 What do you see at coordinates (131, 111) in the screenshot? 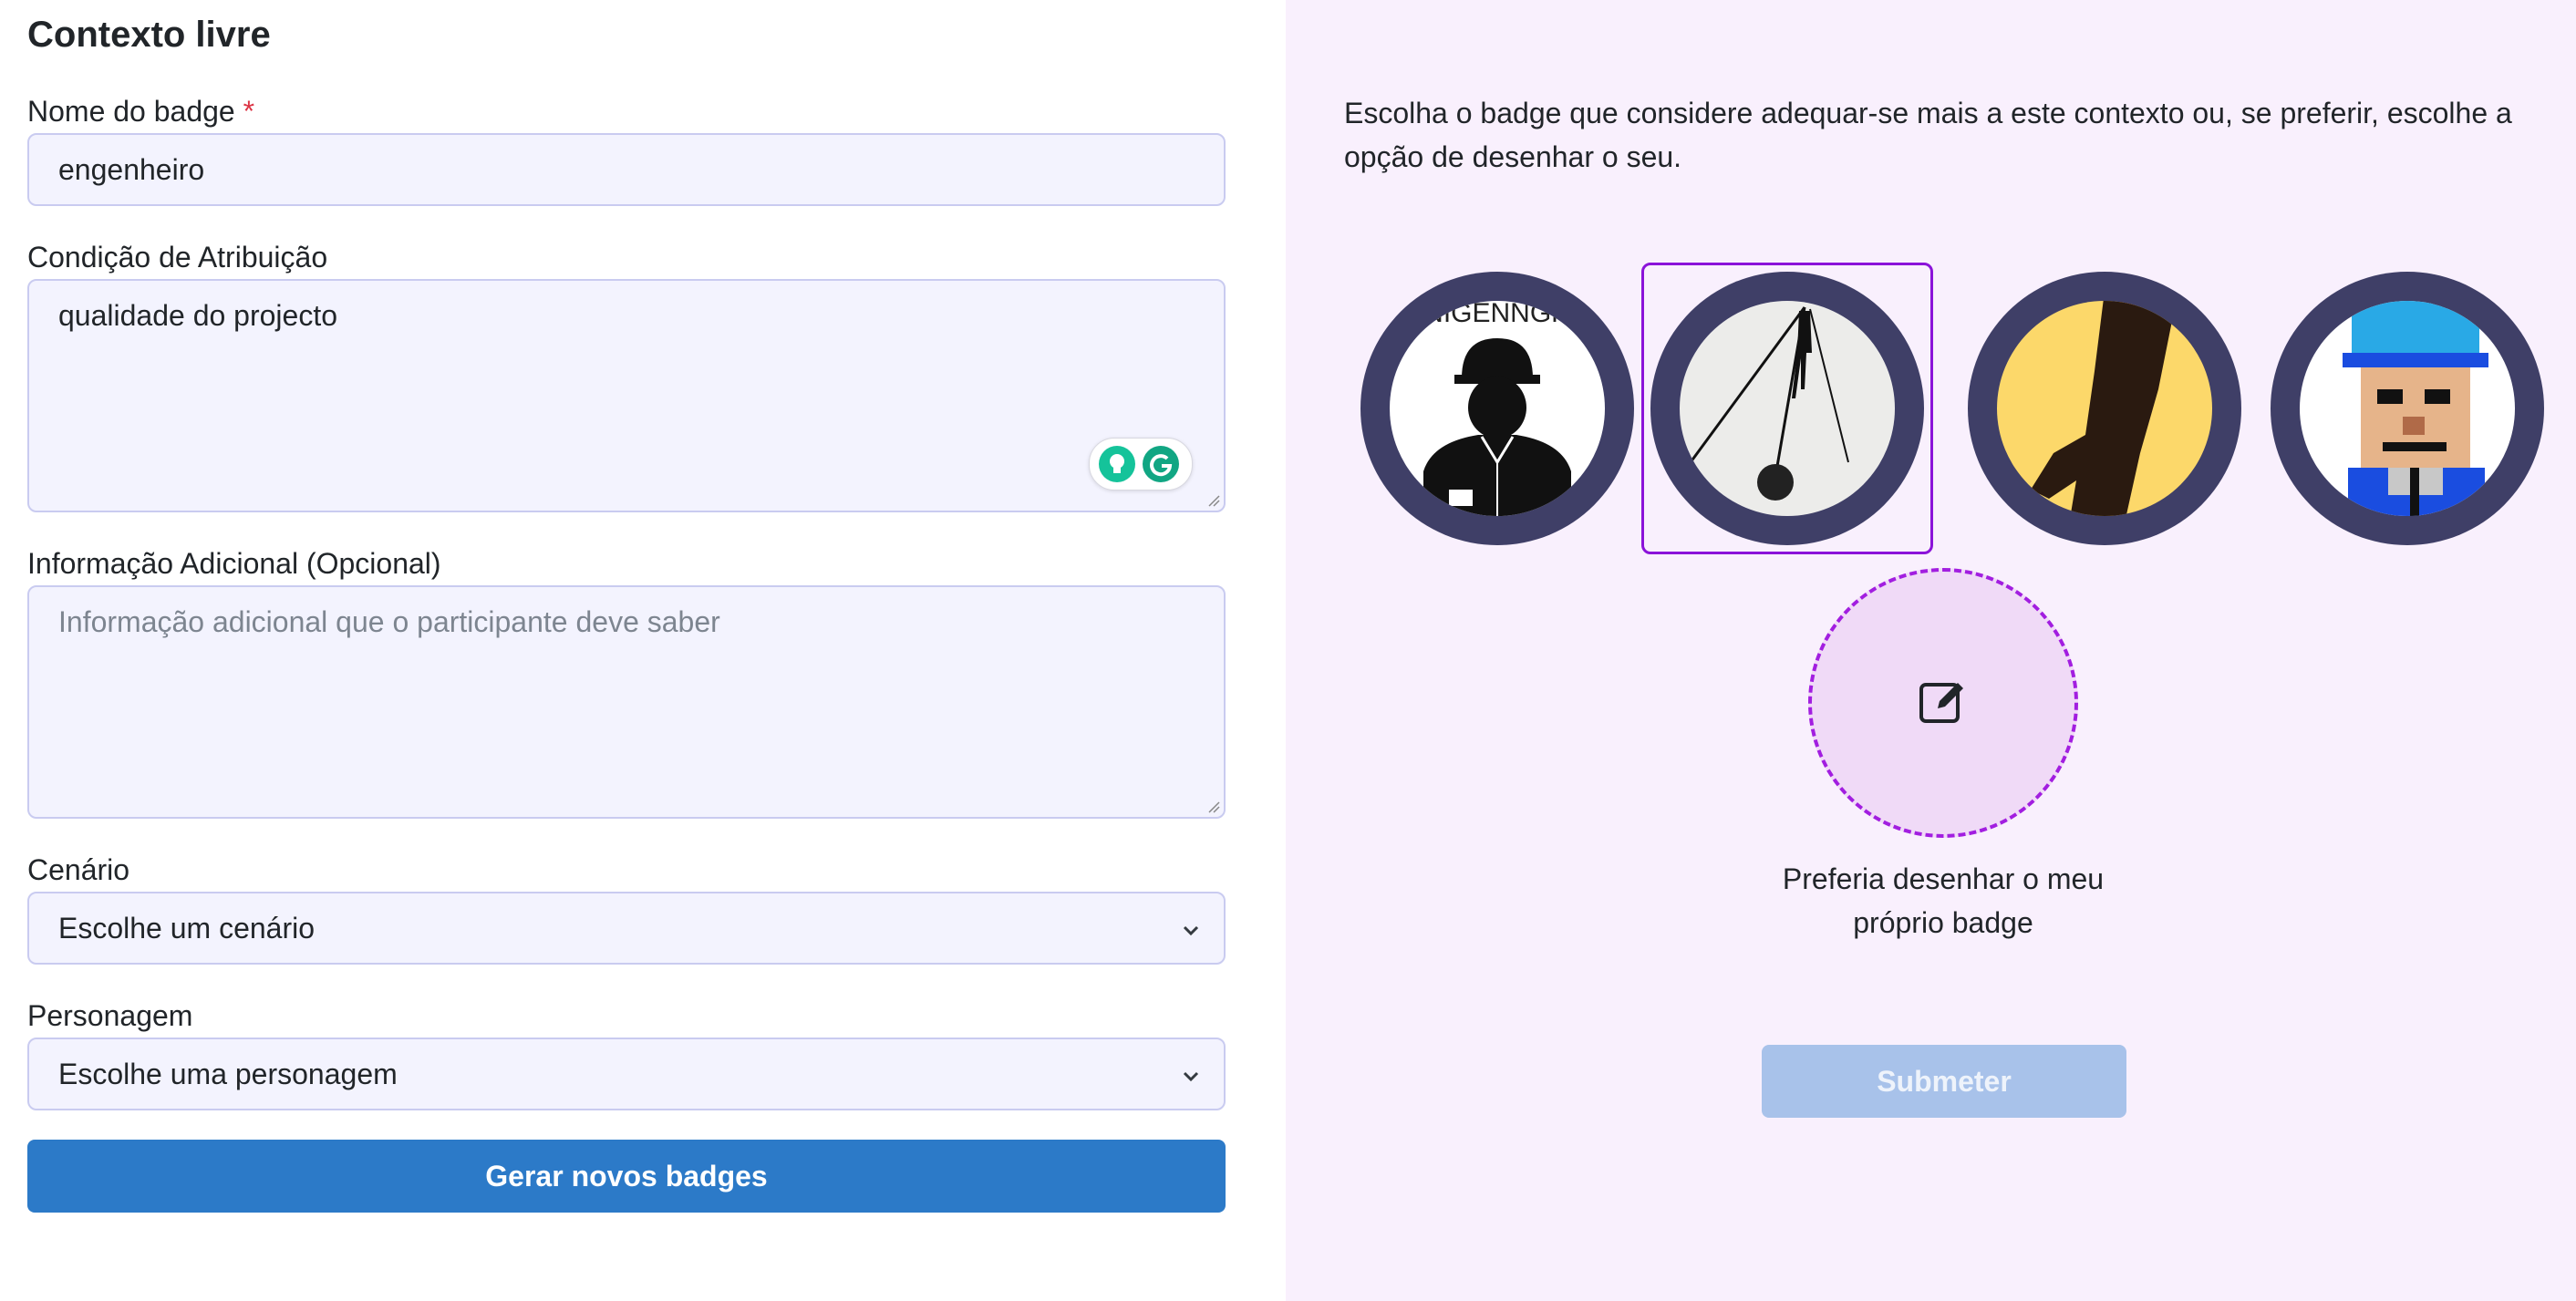
I see `badge-name-label-text: Nome do badge` at bounding box center [131, 111].